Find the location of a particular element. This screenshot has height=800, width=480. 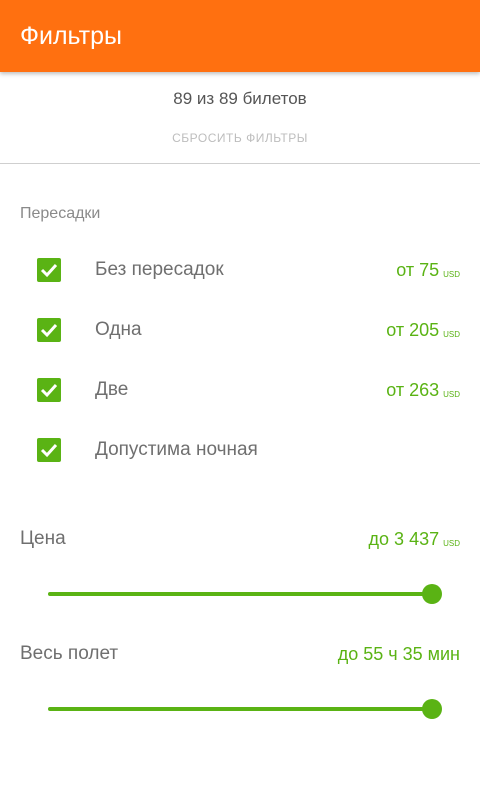

price-filter-label: Цена is located at coordinates (43, 538).